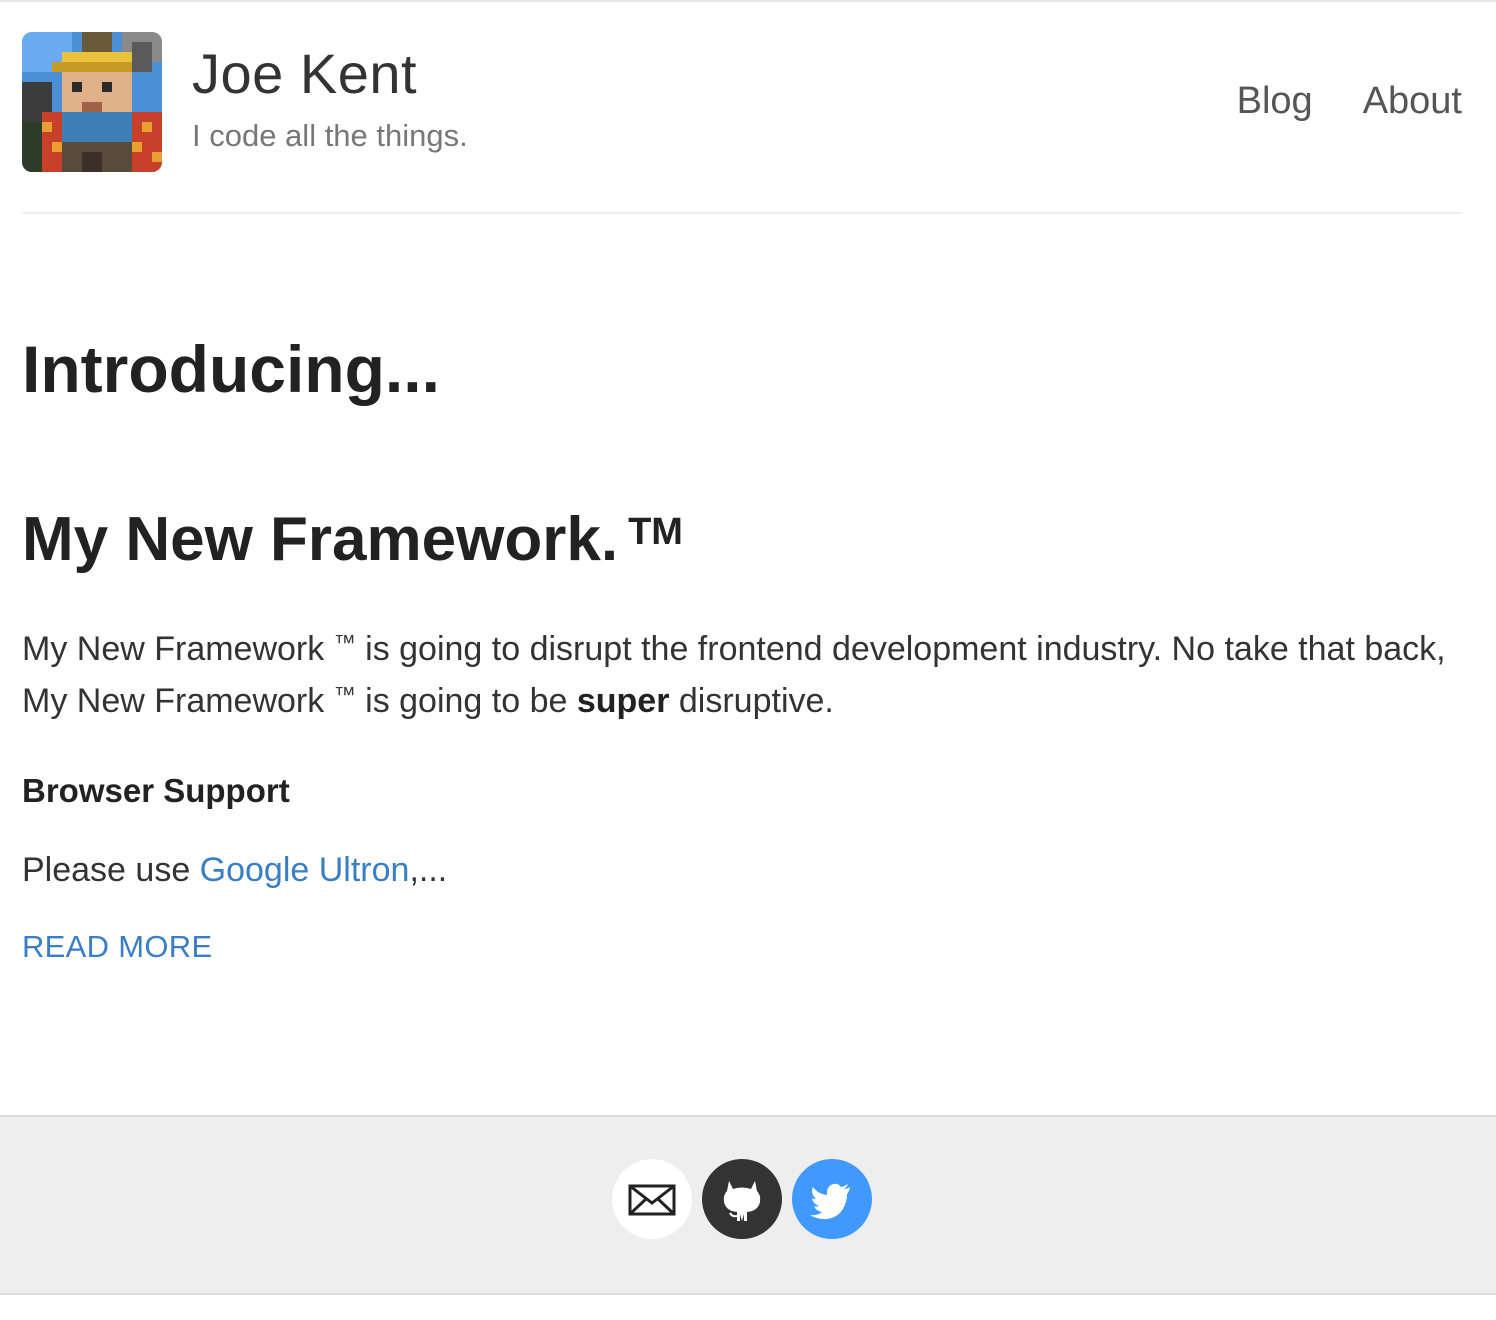 The image size is (1496, 1320). What do you see at coordinates (178, 648) in the screenshot?
I see `excerpt-text-1: My New Framework` at bounding box center [178, 648].